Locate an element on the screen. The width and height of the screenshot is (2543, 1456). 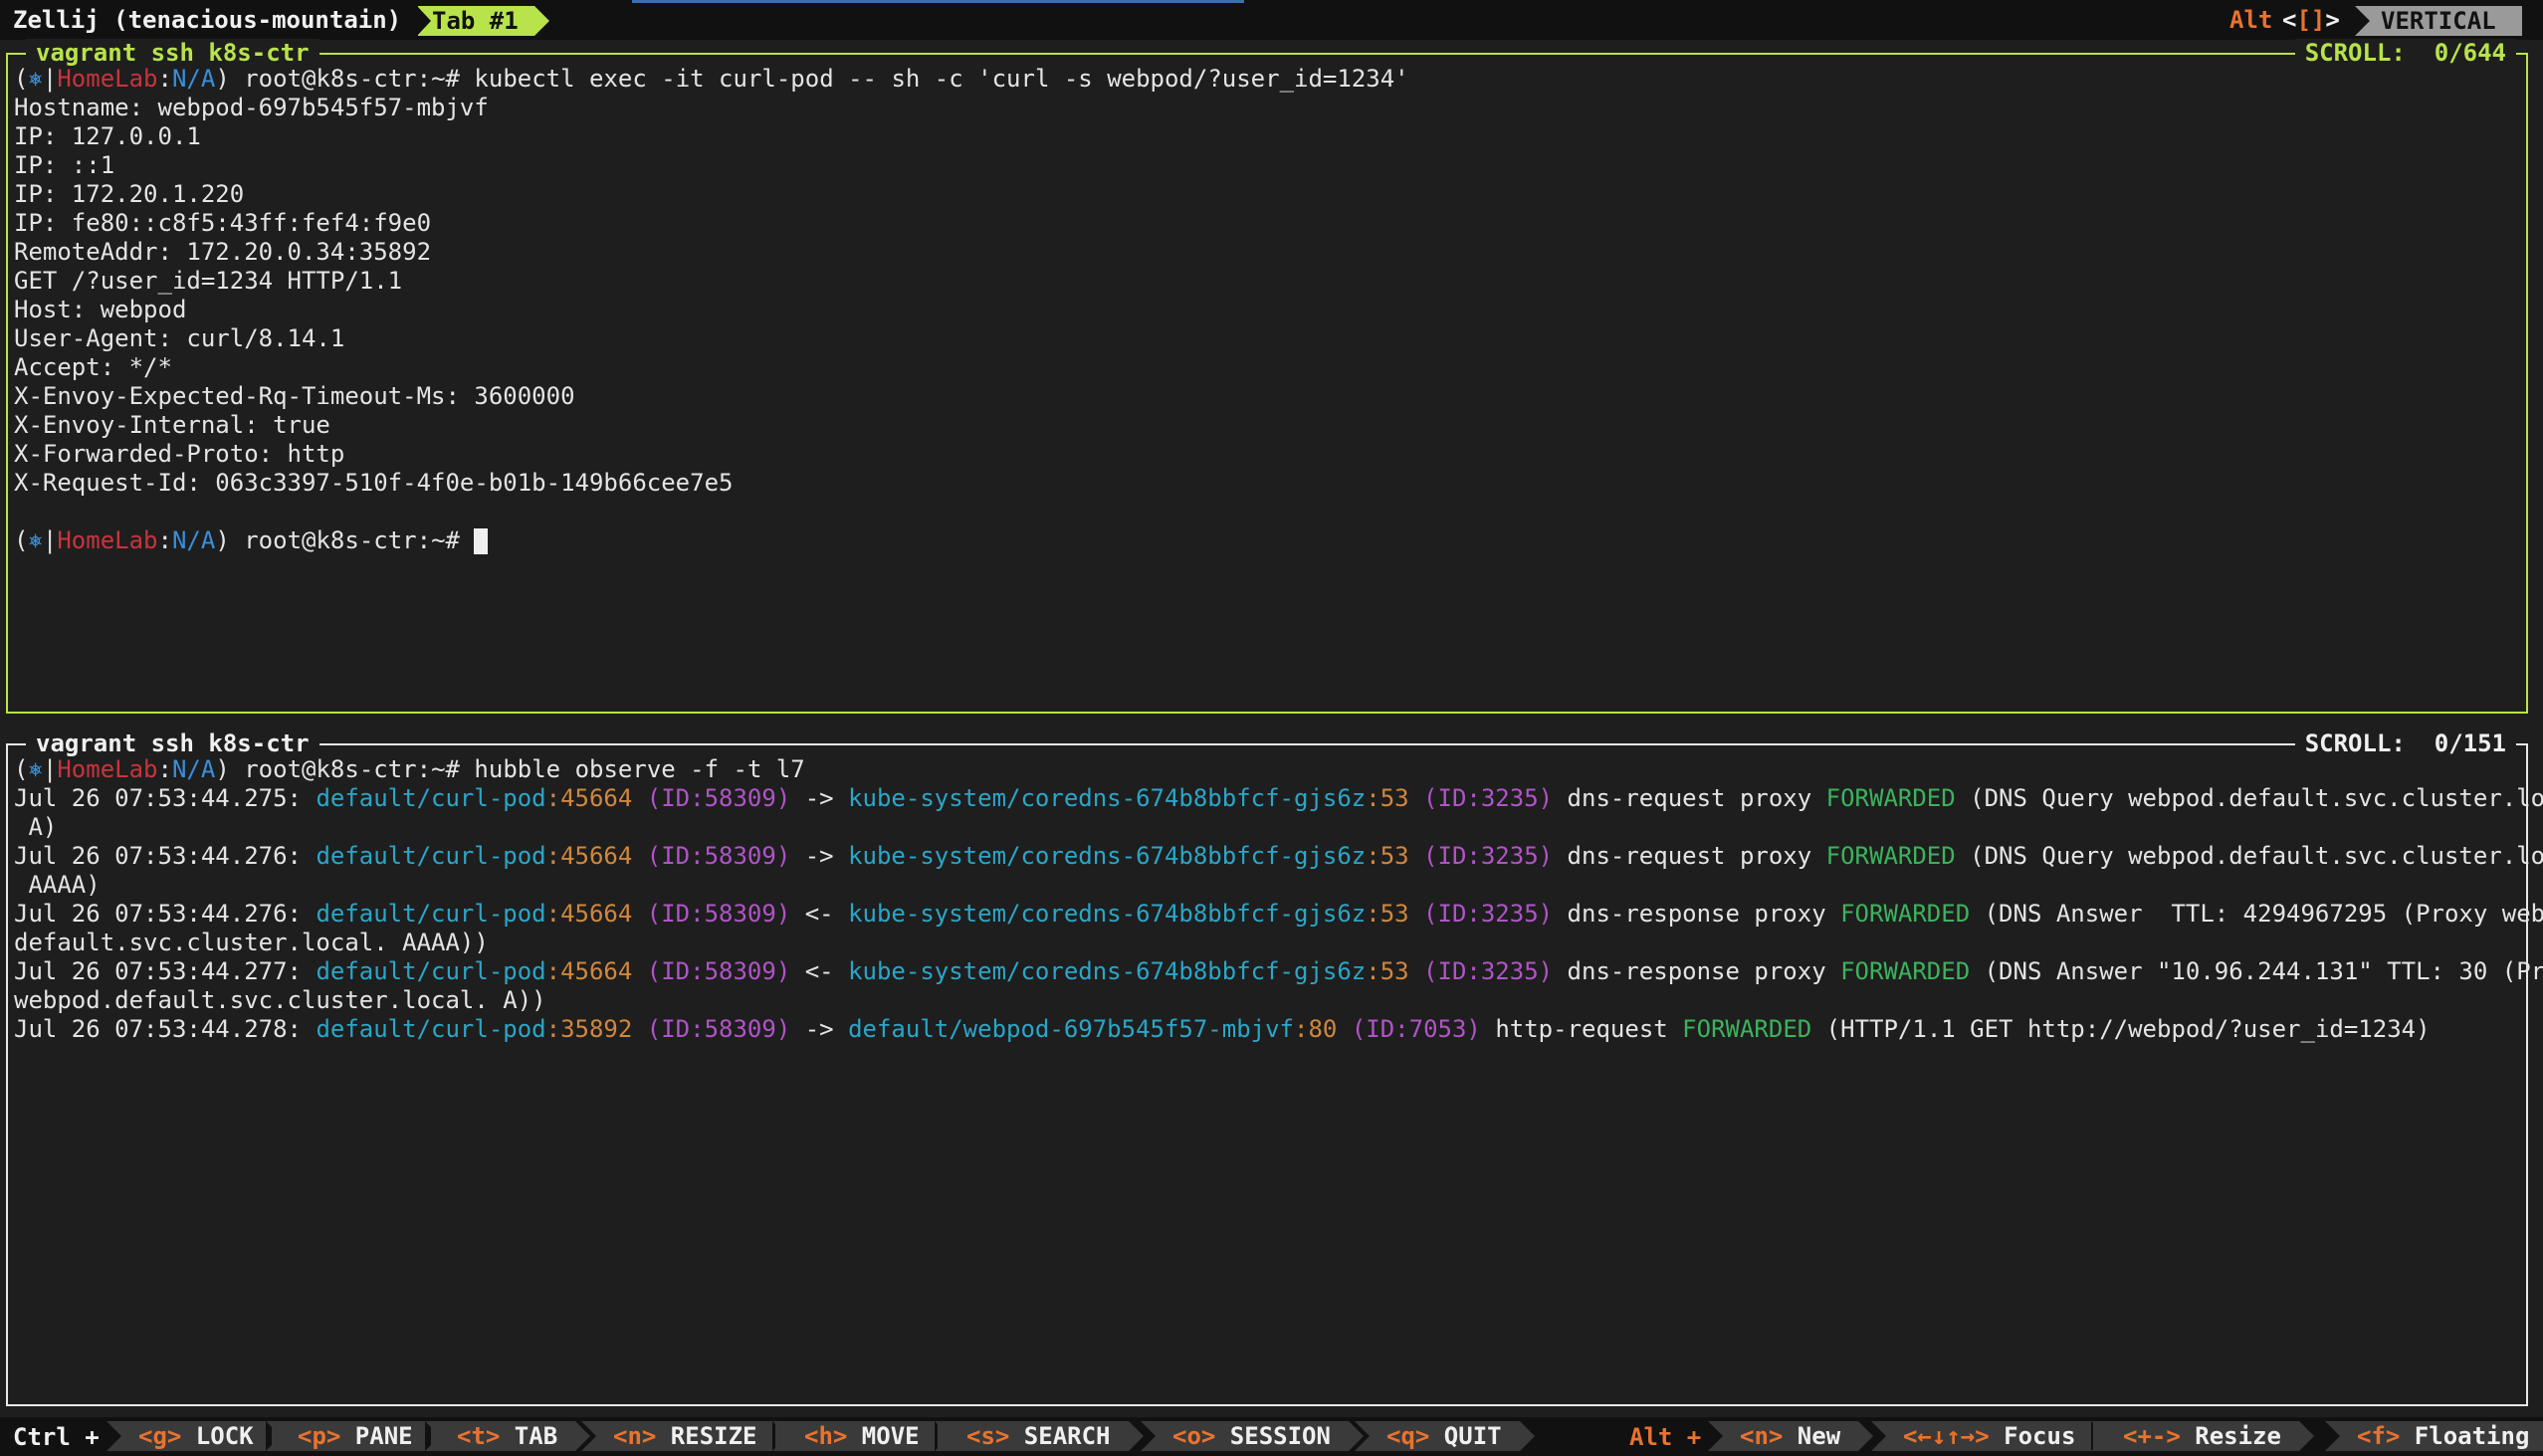
keybind-key: <h> is located at coordinates (826, 1436).